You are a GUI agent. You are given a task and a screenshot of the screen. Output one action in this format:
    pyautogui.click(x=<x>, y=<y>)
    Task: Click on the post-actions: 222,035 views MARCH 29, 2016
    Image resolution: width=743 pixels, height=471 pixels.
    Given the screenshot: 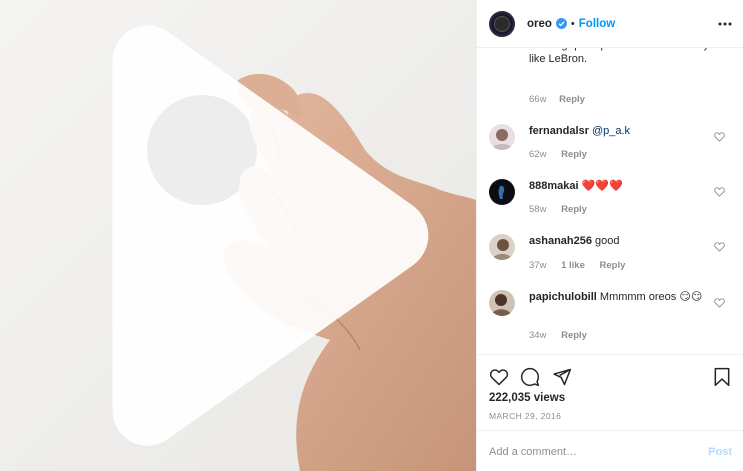 What is the action you would take?
    pyautogui.click(x=610, y=392)
    